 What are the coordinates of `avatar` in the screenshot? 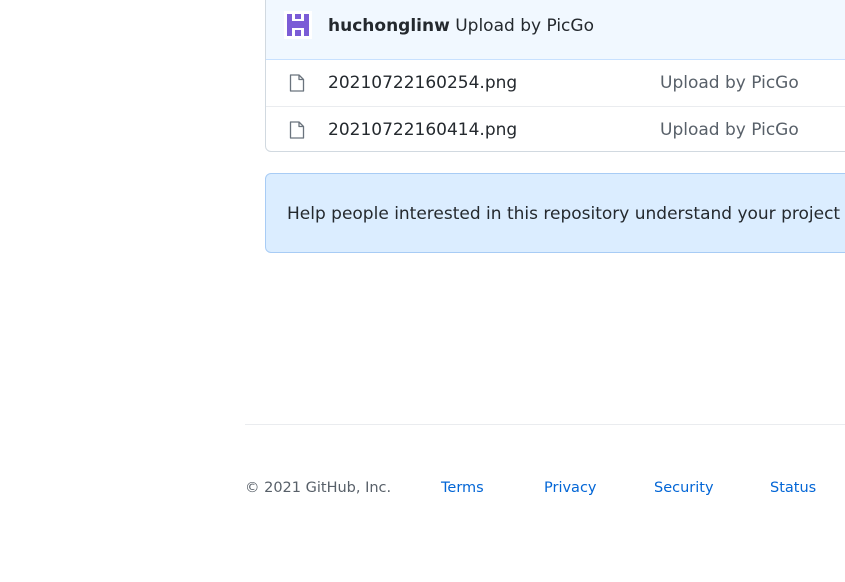 It's located at (298, 25).